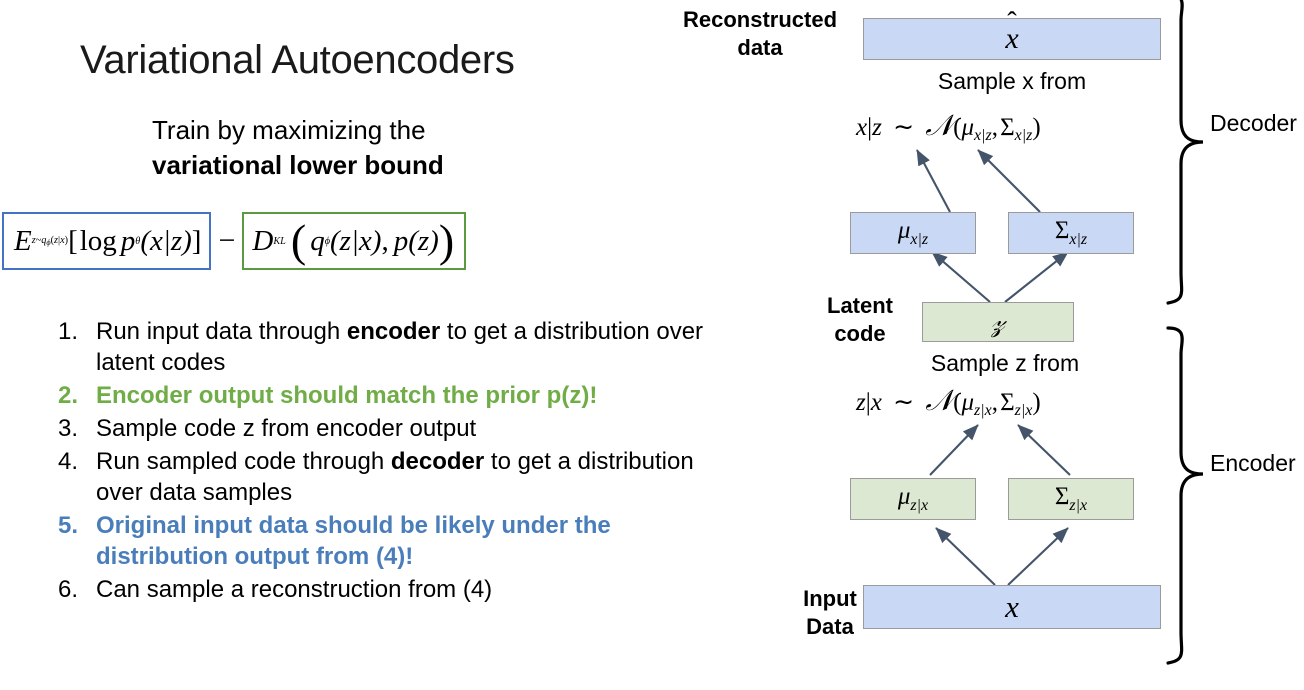 The width and height of the screenshot is (1304, 690). I want to click on decoder-brace, so click(1185, 152).